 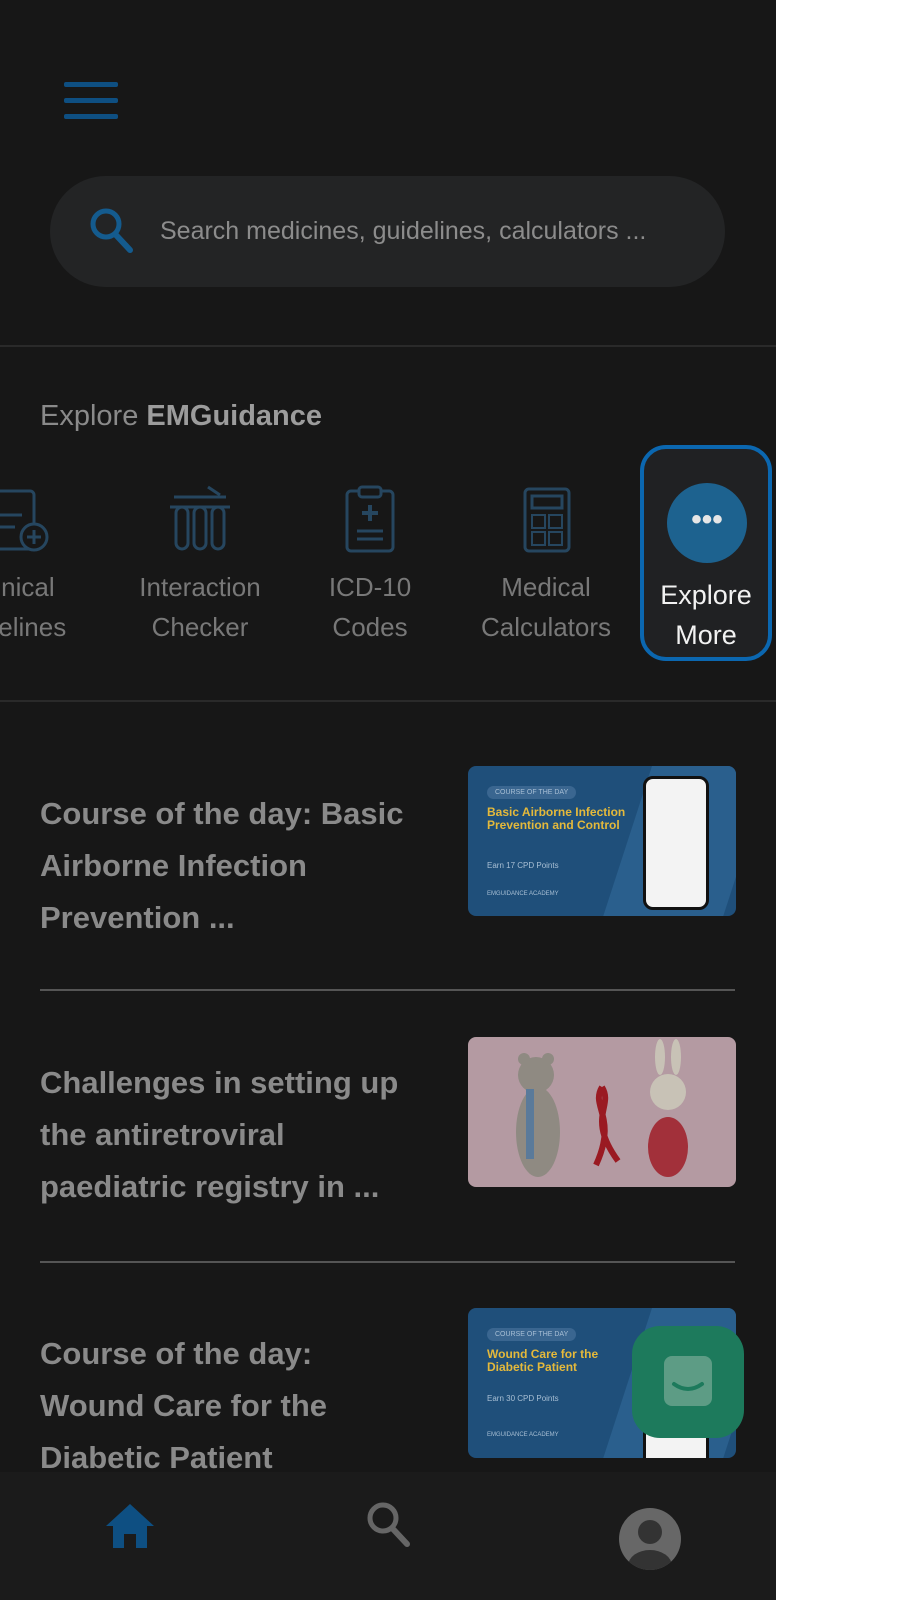 What do you see at coordinates (370, 519) in the screenshot?
I see `clipboard-plus-icon` at bounding box center [370, 519].